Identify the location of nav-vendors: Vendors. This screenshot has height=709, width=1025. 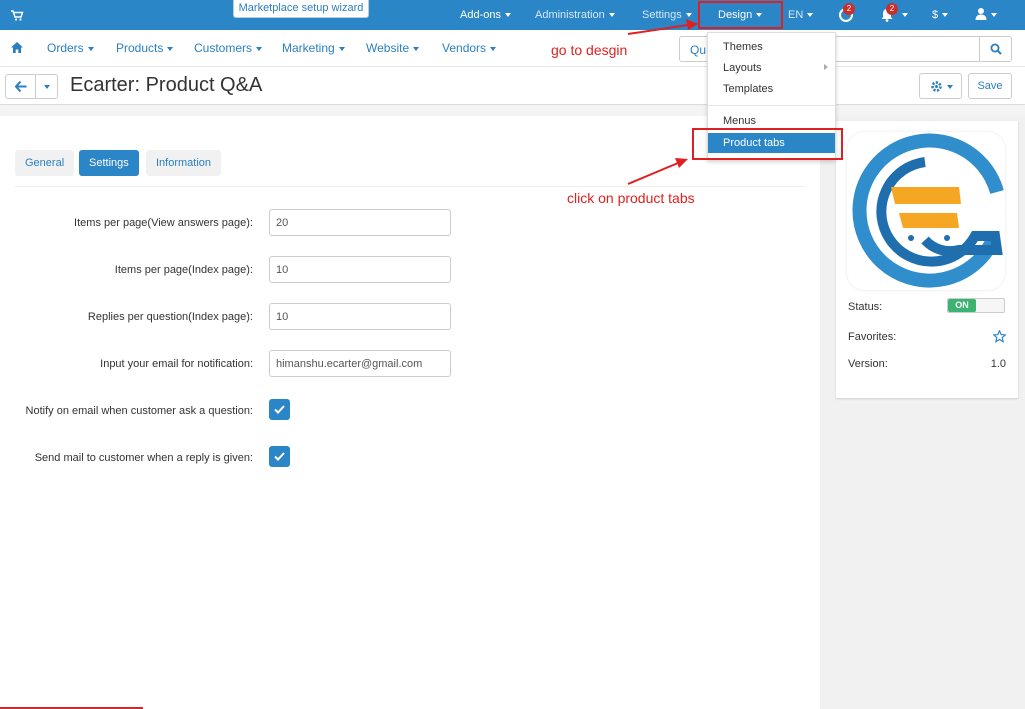
(469, 48).